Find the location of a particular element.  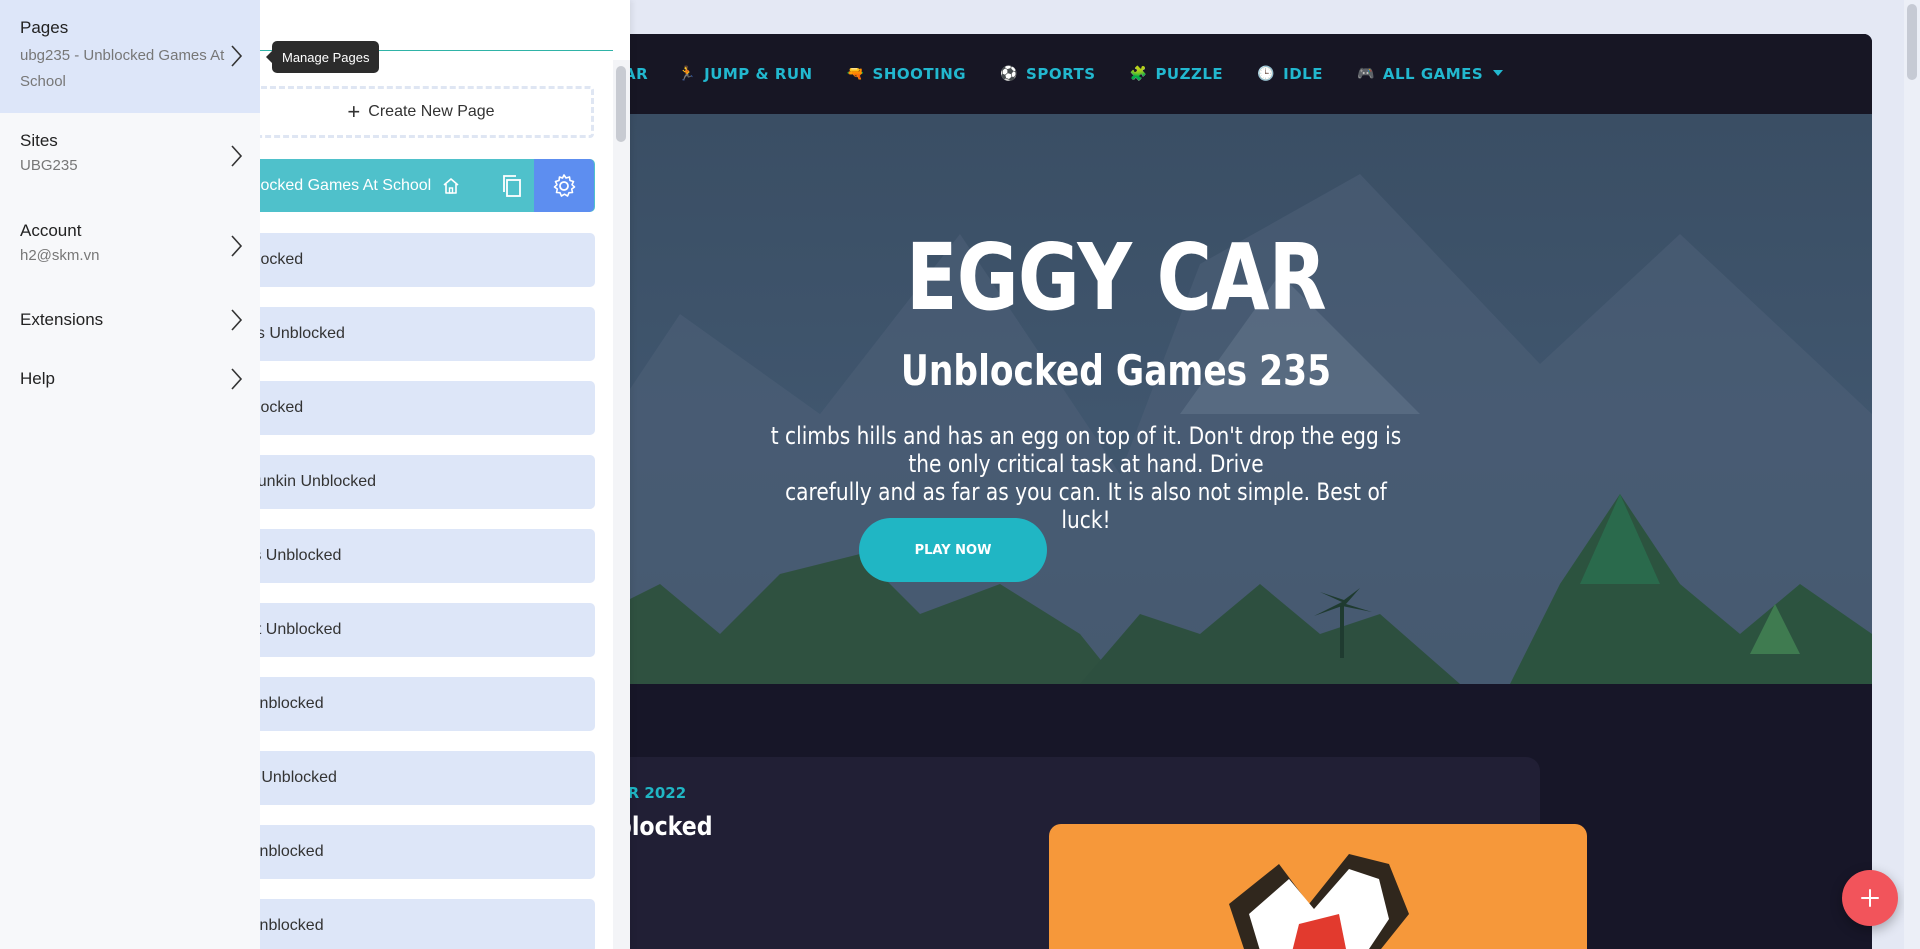

game-thumbnail is located at coordinates (1318, 886).